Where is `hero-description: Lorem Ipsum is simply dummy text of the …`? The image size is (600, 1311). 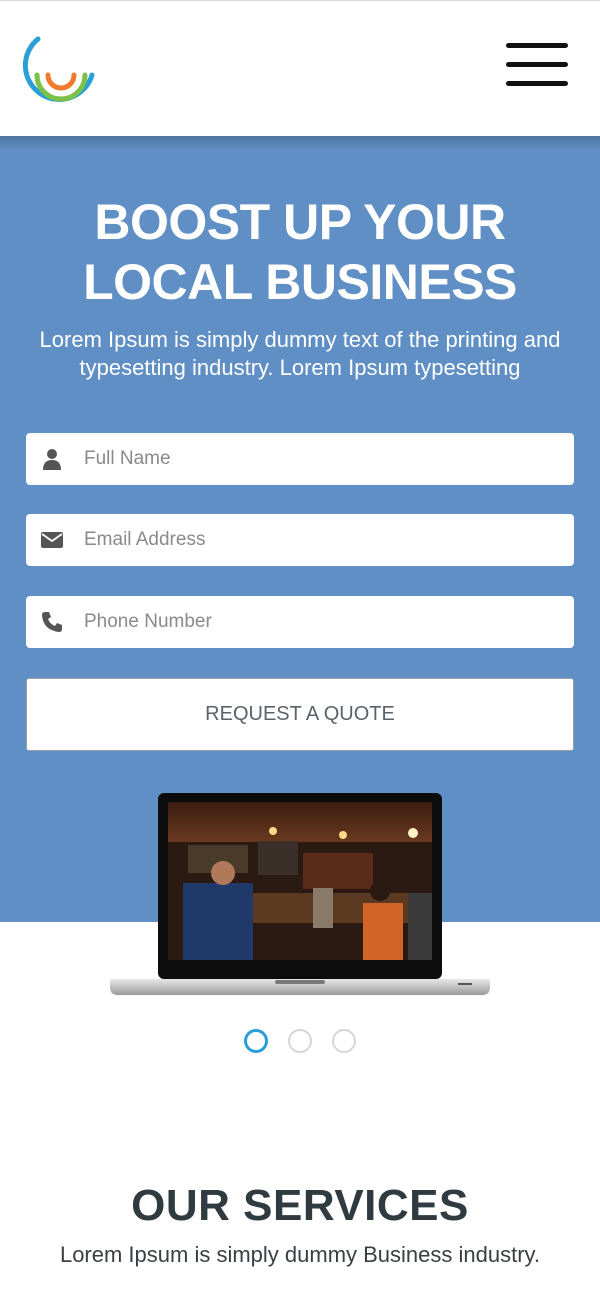 hero-description: Lorem Ipsum is simply dummy text of the … is located at coordinates (300, 353).